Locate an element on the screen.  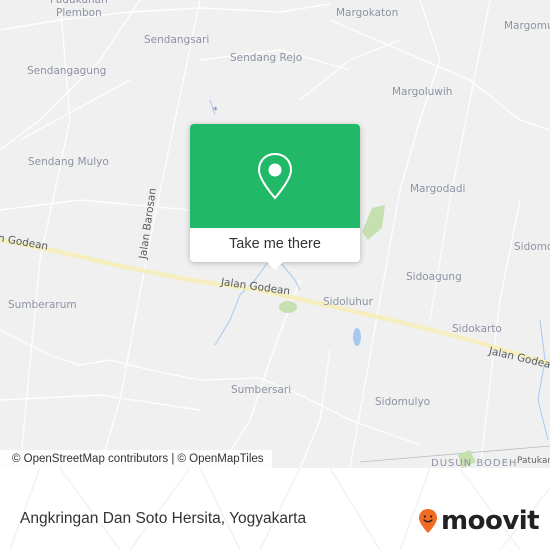
place-label: Sidokarto is located at coordinates (477, 329).